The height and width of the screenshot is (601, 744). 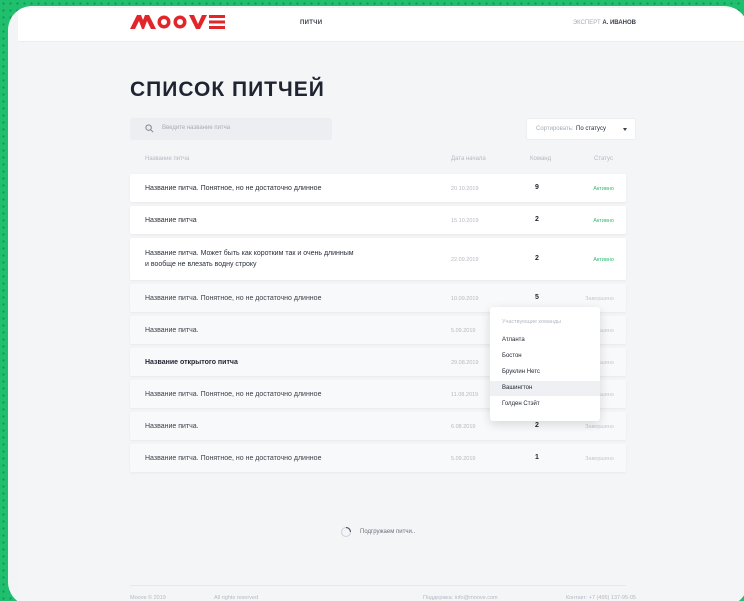 I want to click on pitch-team-count: 1, so click(x=537, y=457).